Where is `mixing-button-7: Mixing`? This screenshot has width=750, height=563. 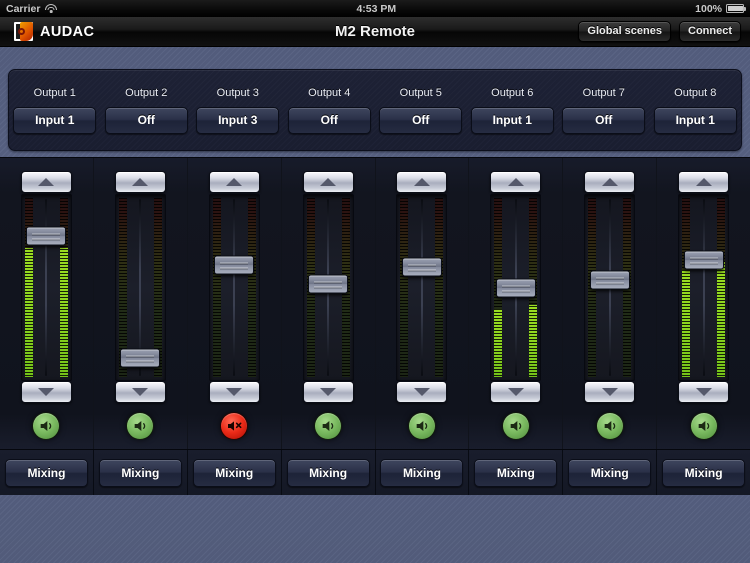
mixing-button-7: Mixing is located at coordinates (610, 472).